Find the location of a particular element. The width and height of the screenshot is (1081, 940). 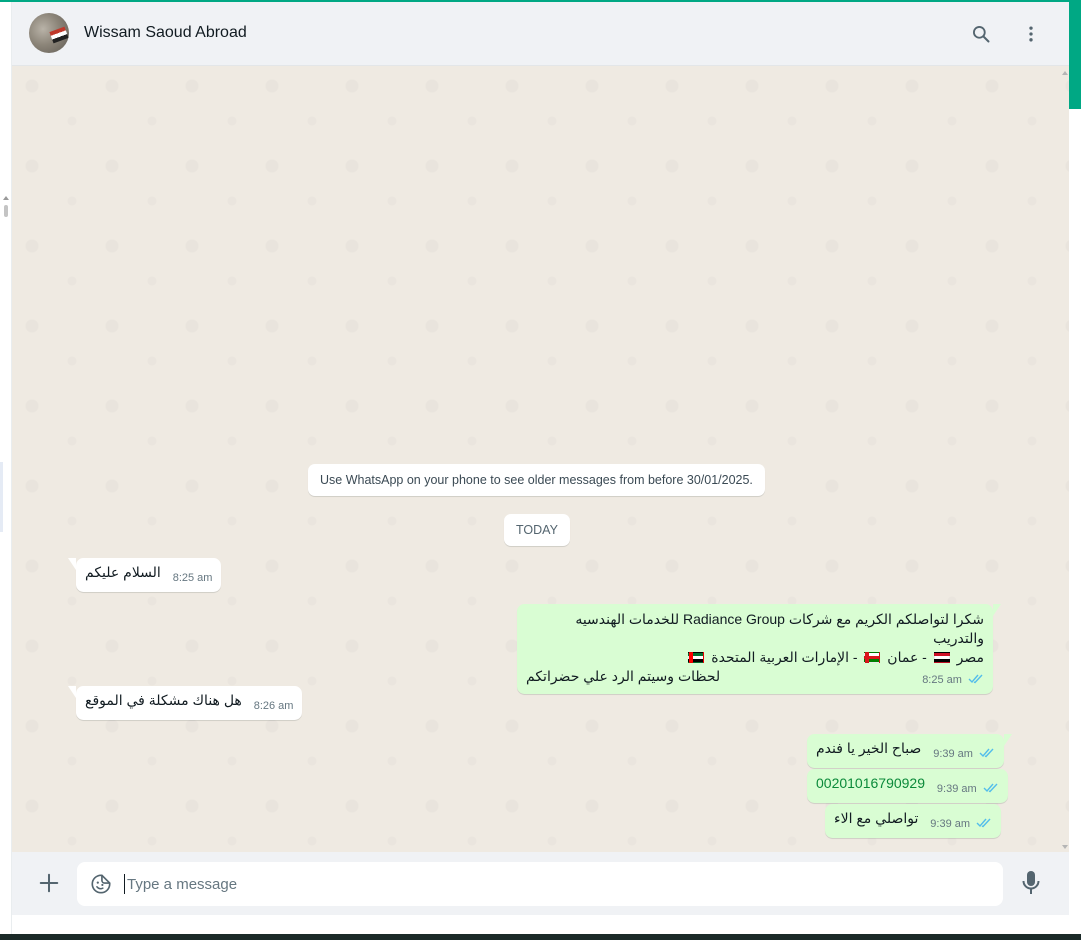

avatar-flag-icon is located at coordinates (59, 35).